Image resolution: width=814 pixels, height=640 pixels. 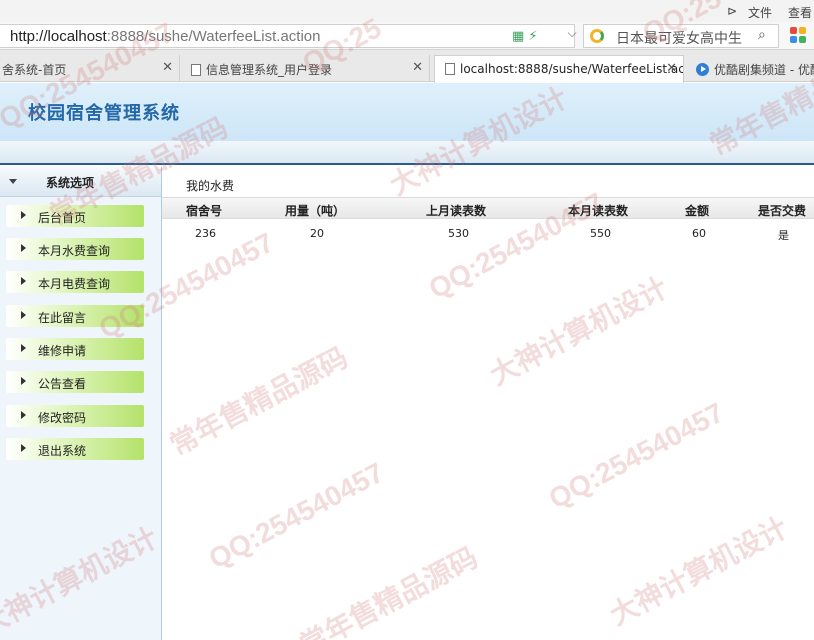 What do you see at coordinates (90, 68) in the screenshot?
I see `tab-system-home: 舍系统-首页 ✕` at bounding box center [90, 68].